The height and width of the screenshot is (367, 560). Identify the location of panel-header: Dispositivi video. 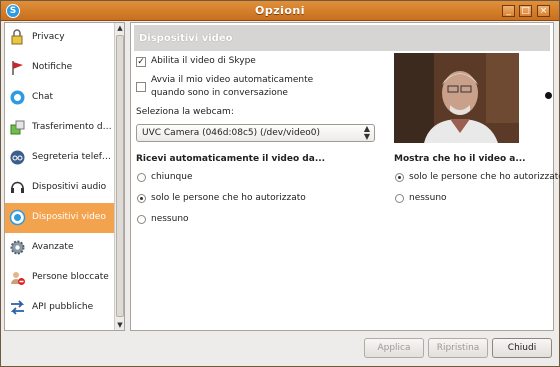
(342, 38).